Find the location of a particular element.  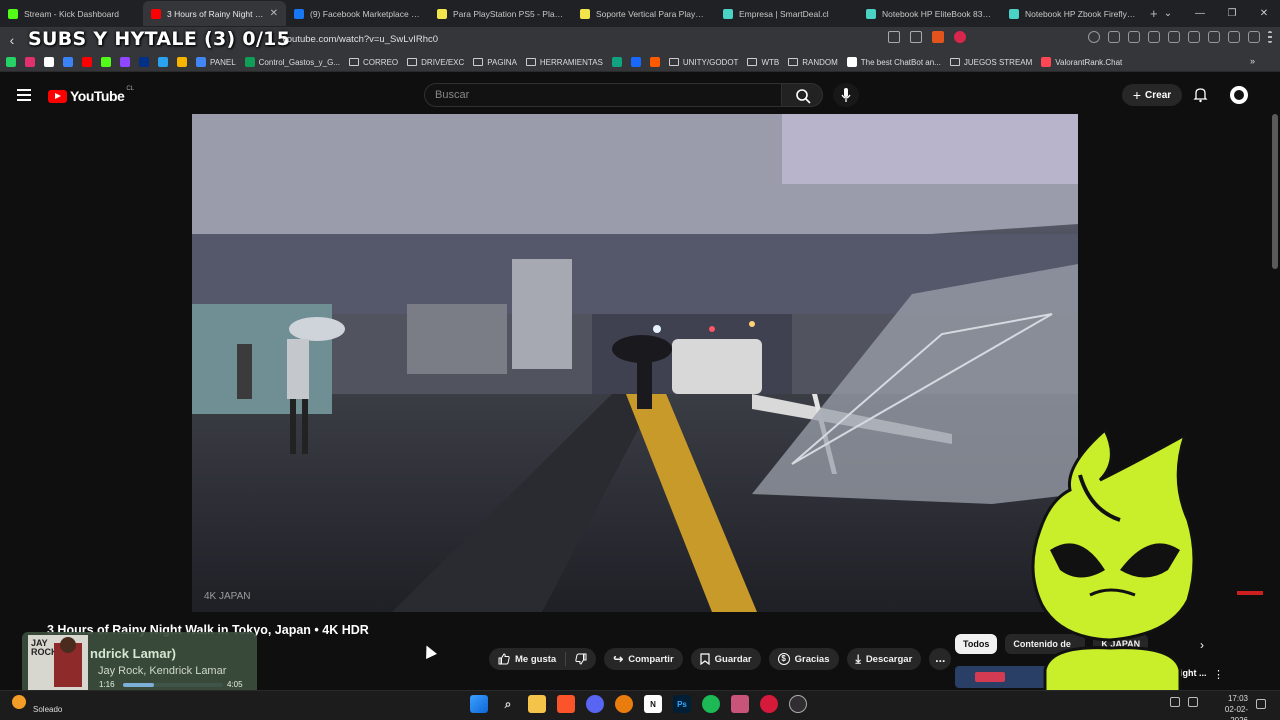

discord-icon is located at coordinates (595, 704).